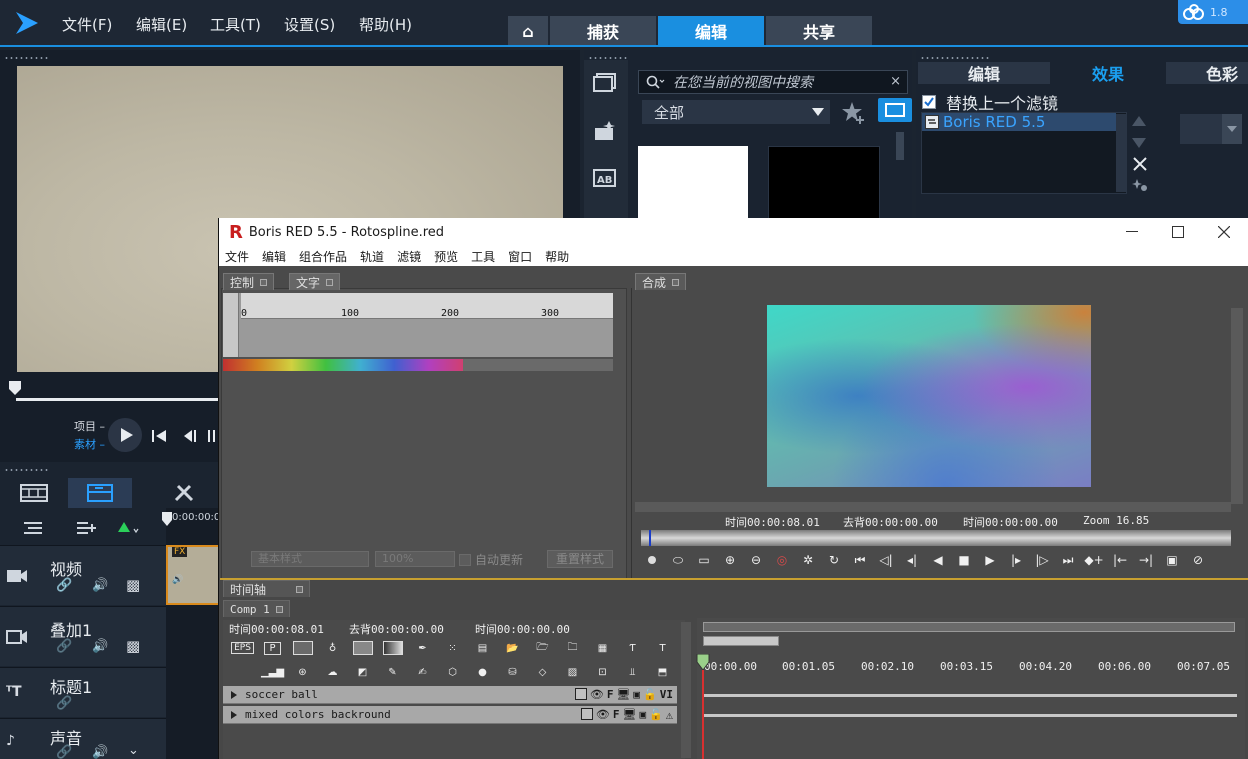 This screenshot has height=759, width=1248. Describe the element at coordinates (332, 672) in the screenshot. I see `cloud-tool: ☁` at that location.